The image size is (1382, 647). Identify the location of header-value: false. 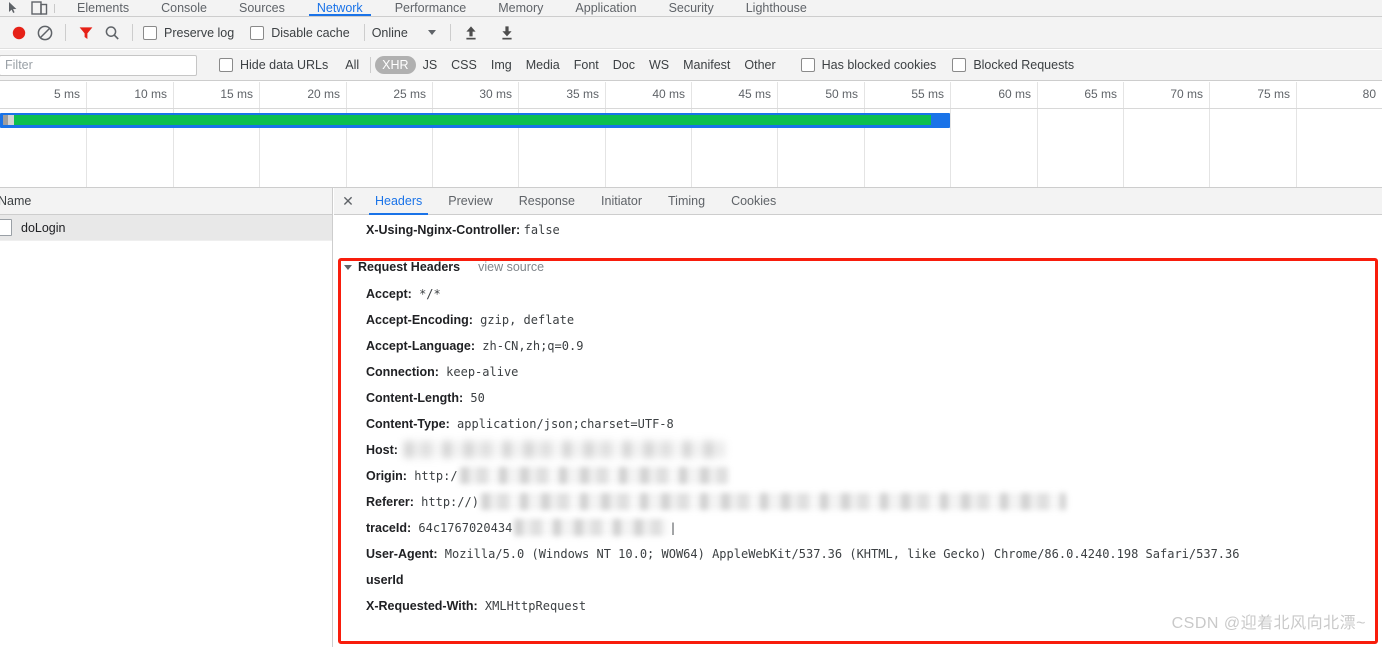
(541, 230).